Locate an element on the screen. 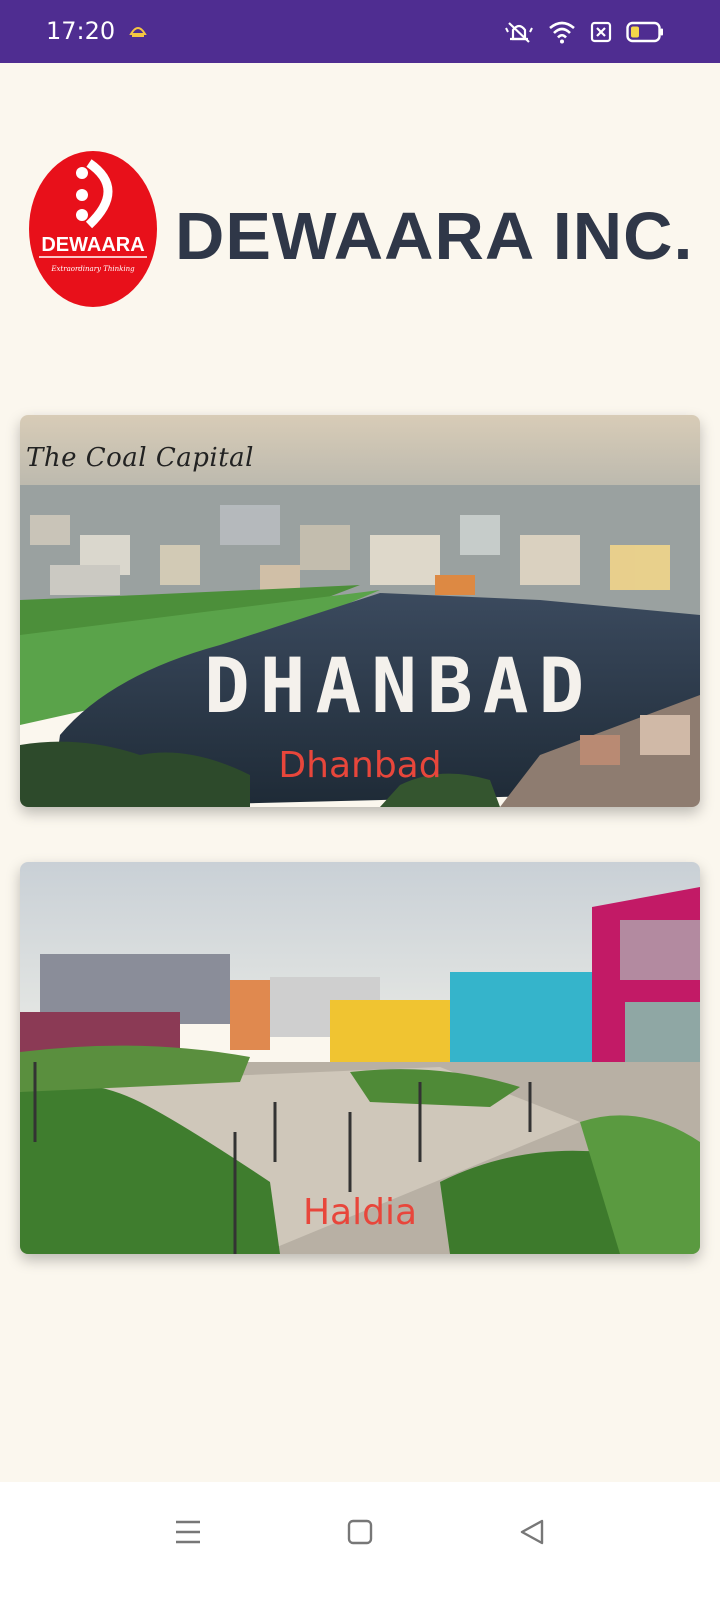  logo-tagline: Extraordinary Thinking is located at coordinates (92, 269).